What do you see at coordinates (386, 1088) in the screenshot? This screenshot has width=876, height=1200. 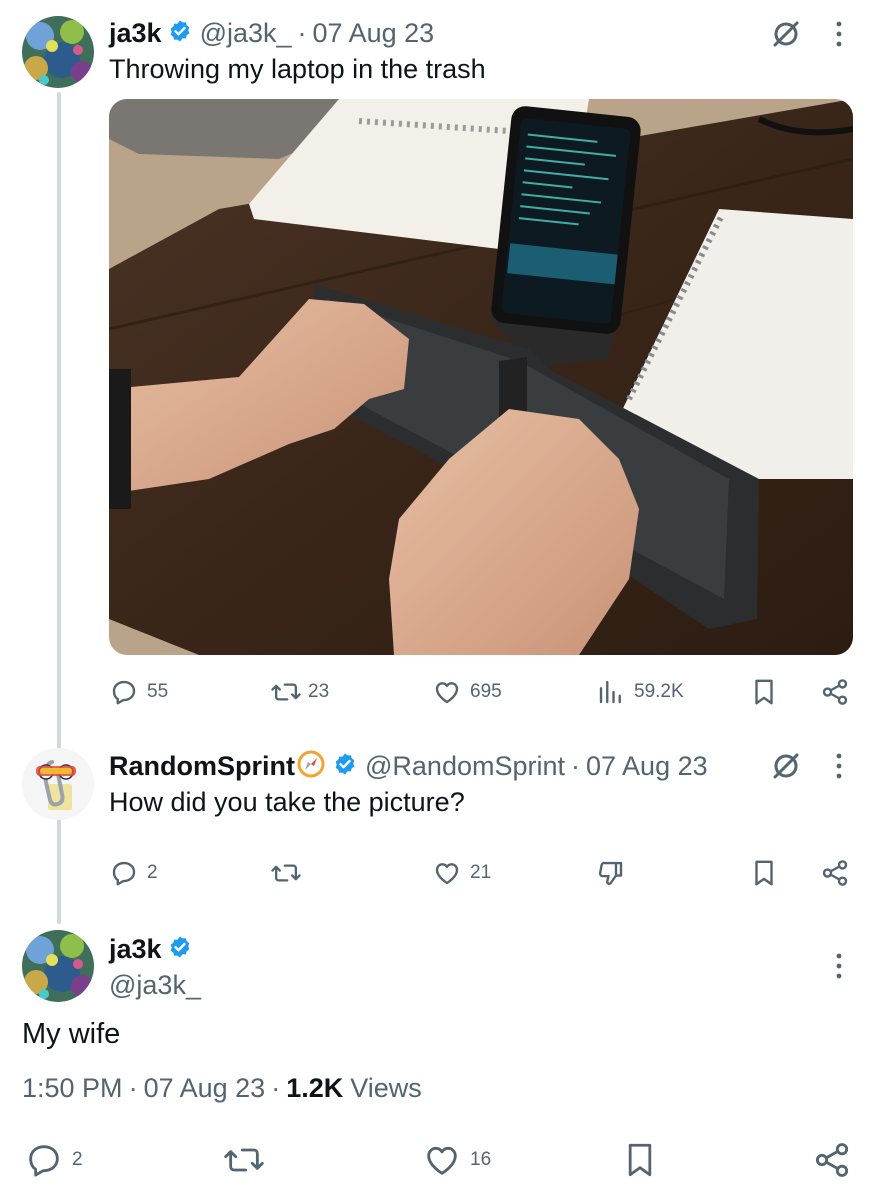 I see `views-label: Views` at bounding box center [386, 1088].